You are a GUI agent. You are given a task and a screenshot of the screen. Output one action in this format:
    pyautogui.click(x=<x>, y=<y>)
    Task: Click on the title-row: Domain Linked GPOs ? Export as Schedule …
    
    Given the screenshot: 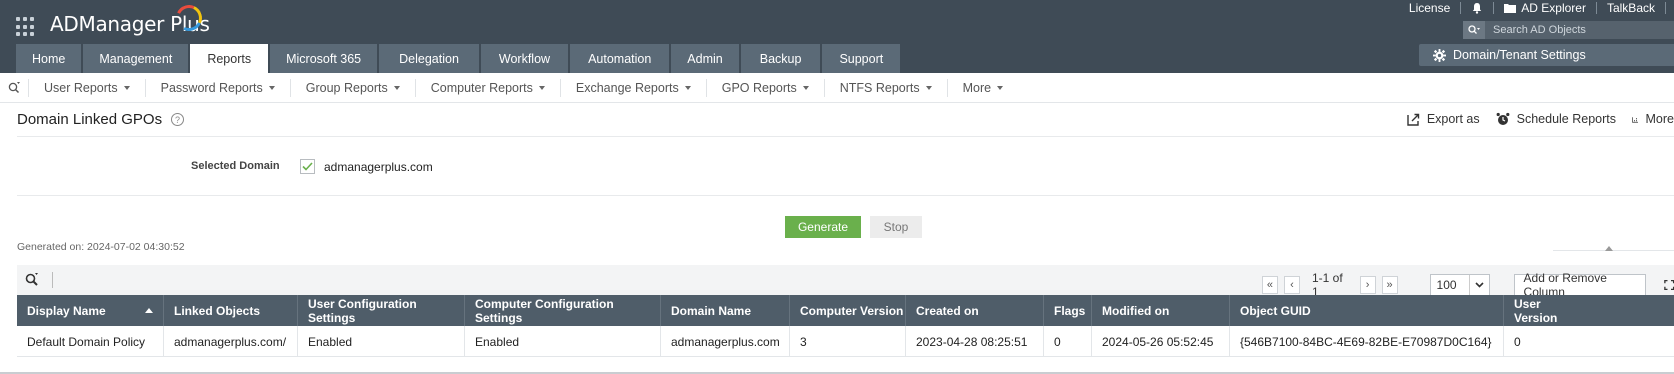 What is the action you would take?
    pyautogui.click(x=845, y=120)
    